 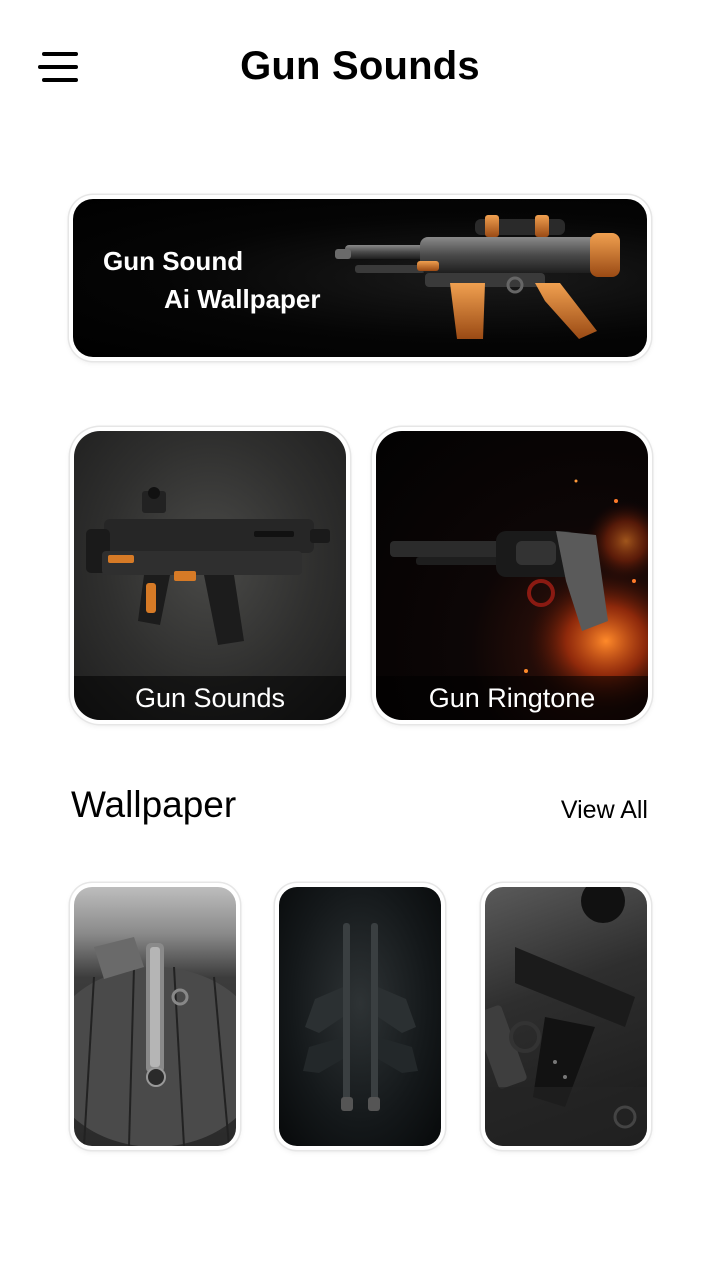 What do you see at coordinates (173, 261) in the screenshot?
I see `banner-title-line1: Gun Sound` at bounding box center [173, 261].